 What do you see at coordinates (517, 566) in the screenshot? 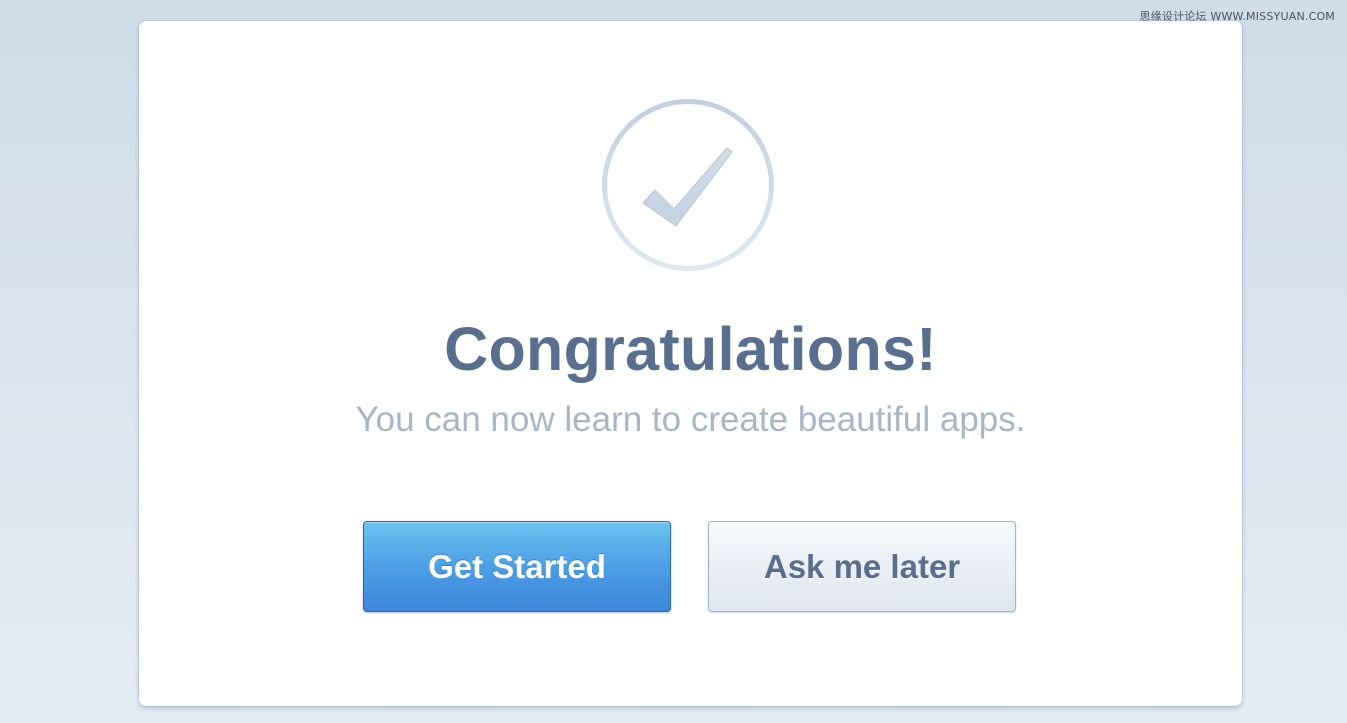
I see `get-started-button: Get Started` at bounding box center [517, 566].